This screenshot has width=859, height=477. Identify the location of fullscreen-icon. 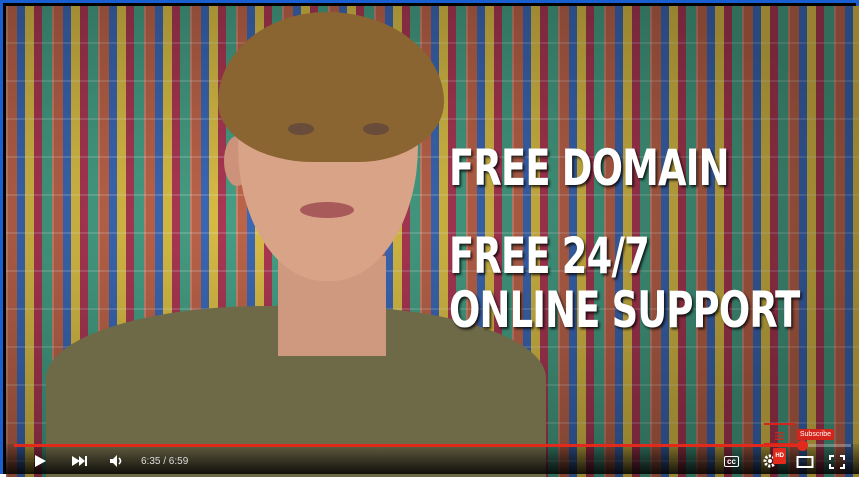
(837, 462).